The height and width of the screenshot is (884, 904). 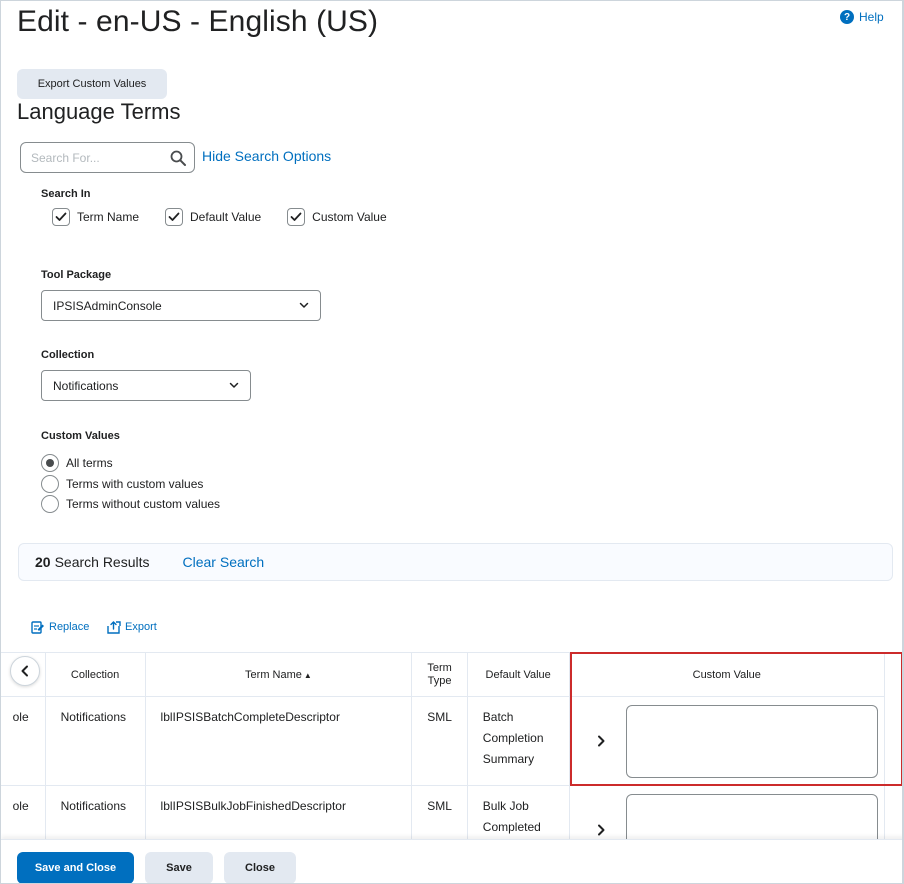 What do you see at coordinates (179, 867) in the screenshot?
I see `save-button: Save` at bounding box center [179, 867].